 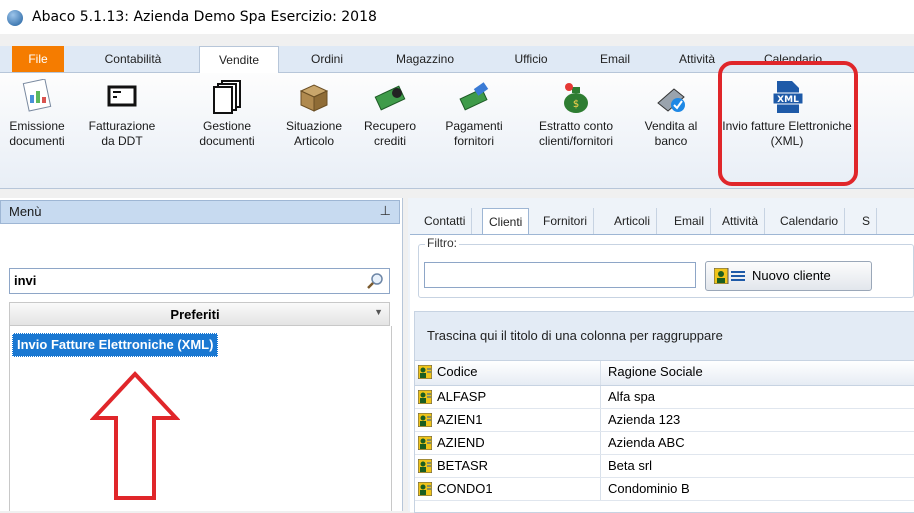 I want to click on situazione-label: Situazione Articolo, so click(x=314, y=133).